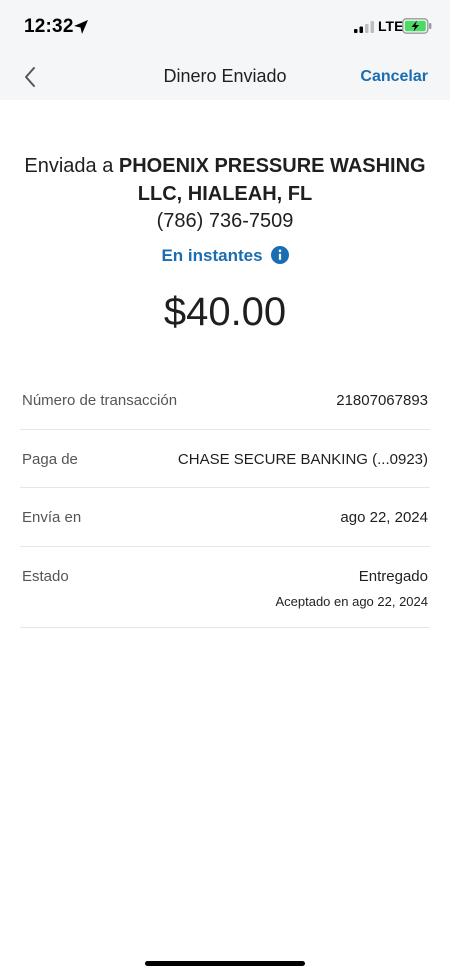  Describe the element at coordinates (394, 77) in the screenshot. I see `cancel-button: Cancelar` at that location.